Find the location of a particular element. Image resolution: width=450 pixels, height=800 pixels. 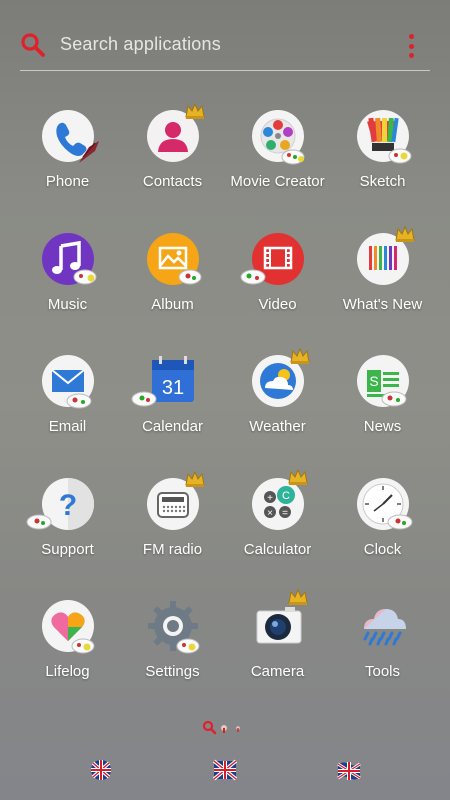

app-lifelog: Lifelog is located at coordinates (67, 656).